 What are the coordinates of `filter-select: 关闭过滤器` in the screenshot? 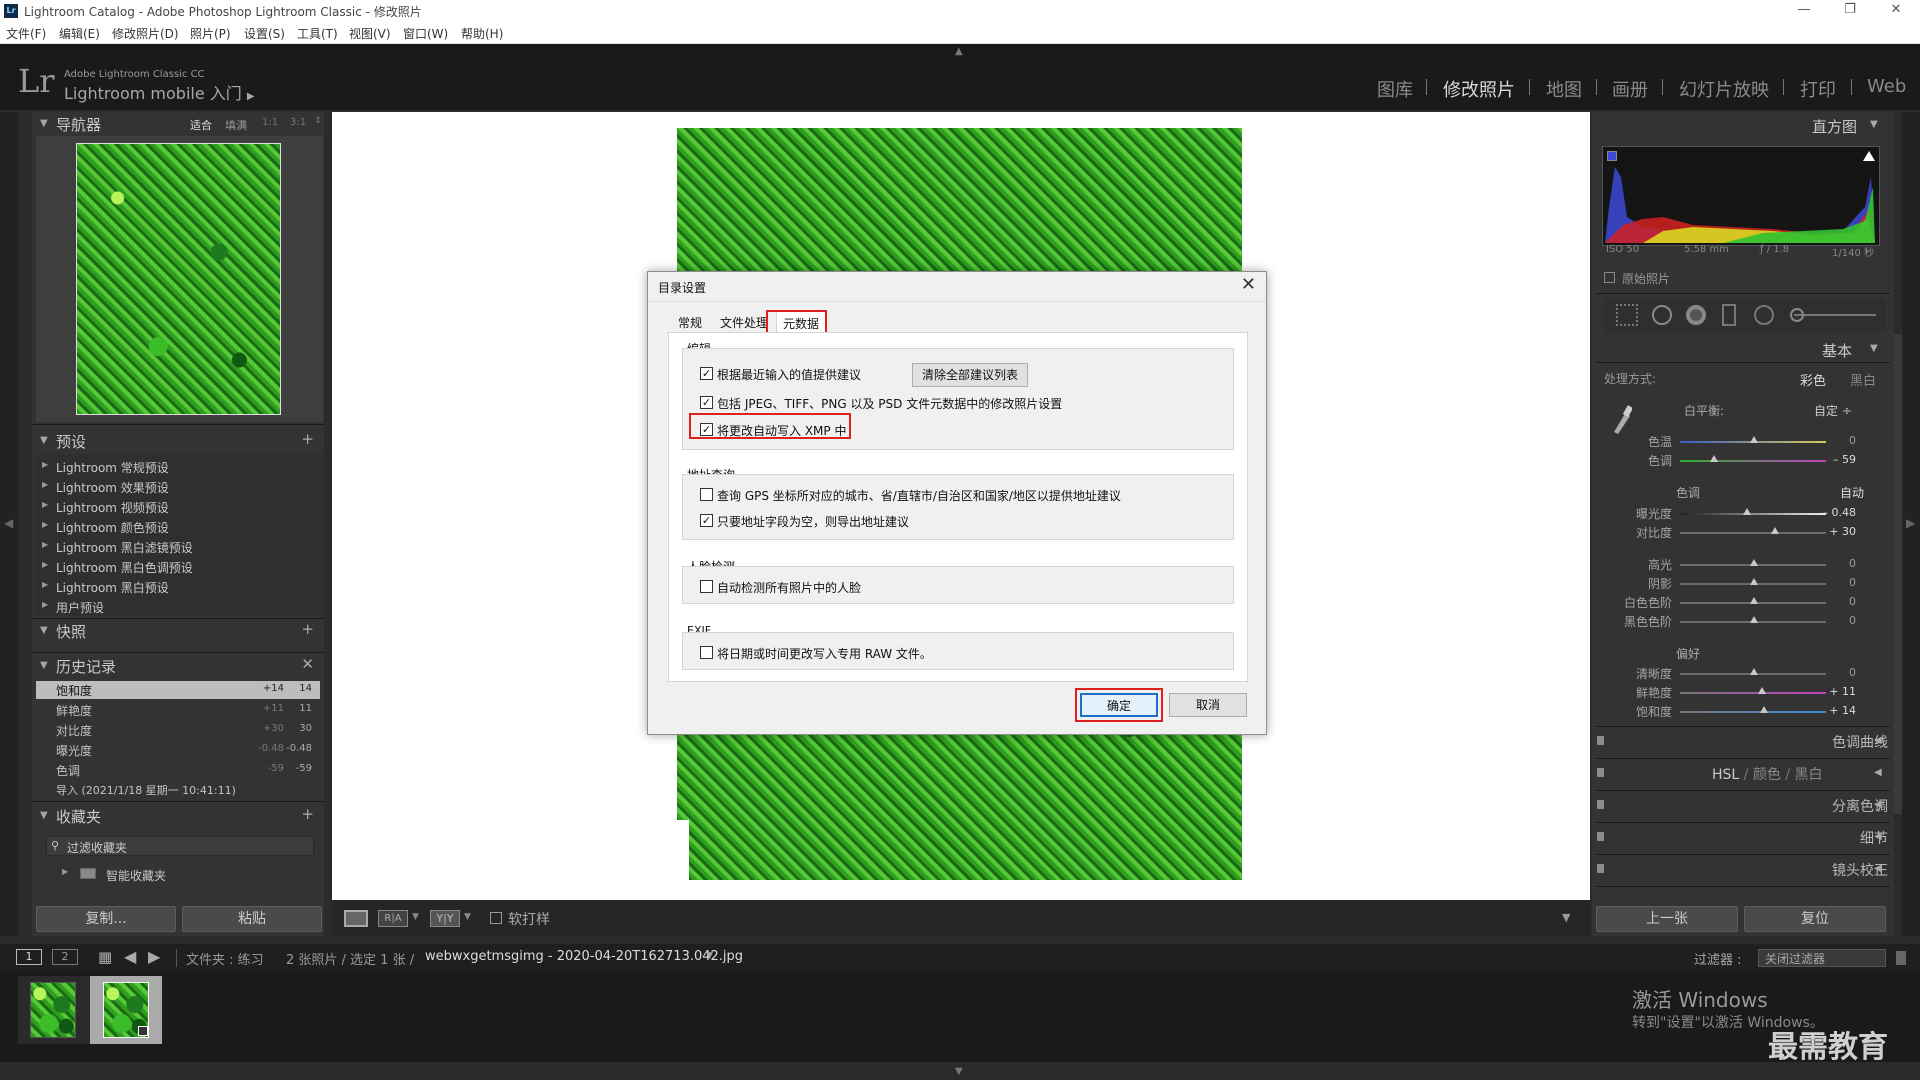 It's located at (1822, 958).